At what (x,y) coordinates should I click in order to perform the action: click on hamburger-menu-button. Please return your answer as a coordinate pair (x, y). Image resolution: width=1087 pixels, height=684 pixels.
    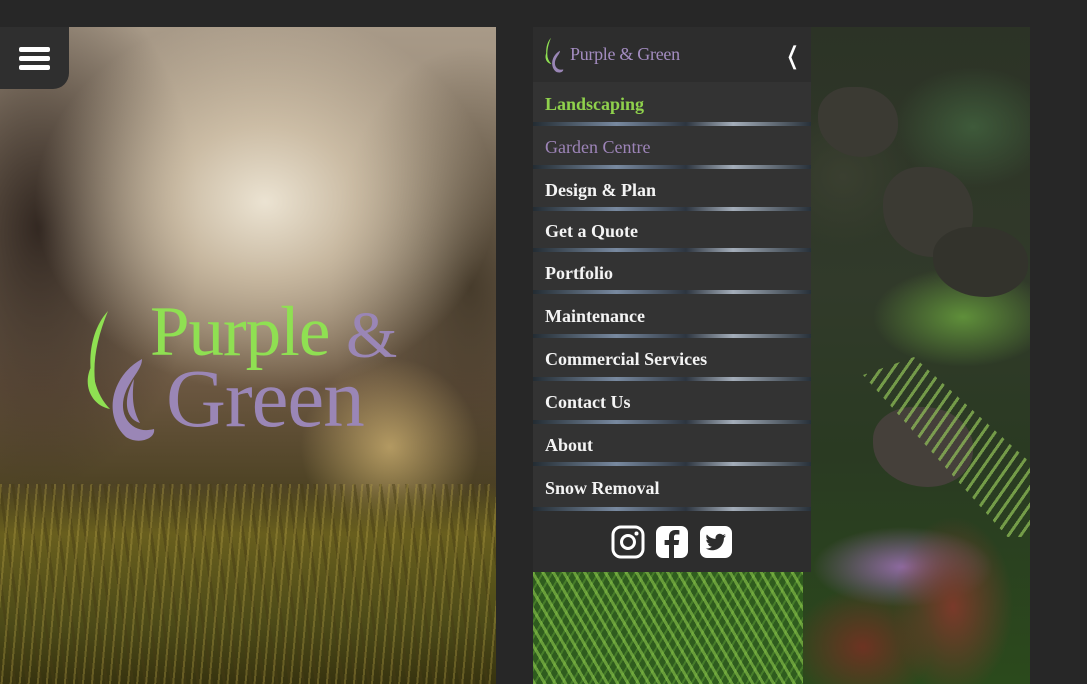
    Looking at the image, I should click on (34, 58).